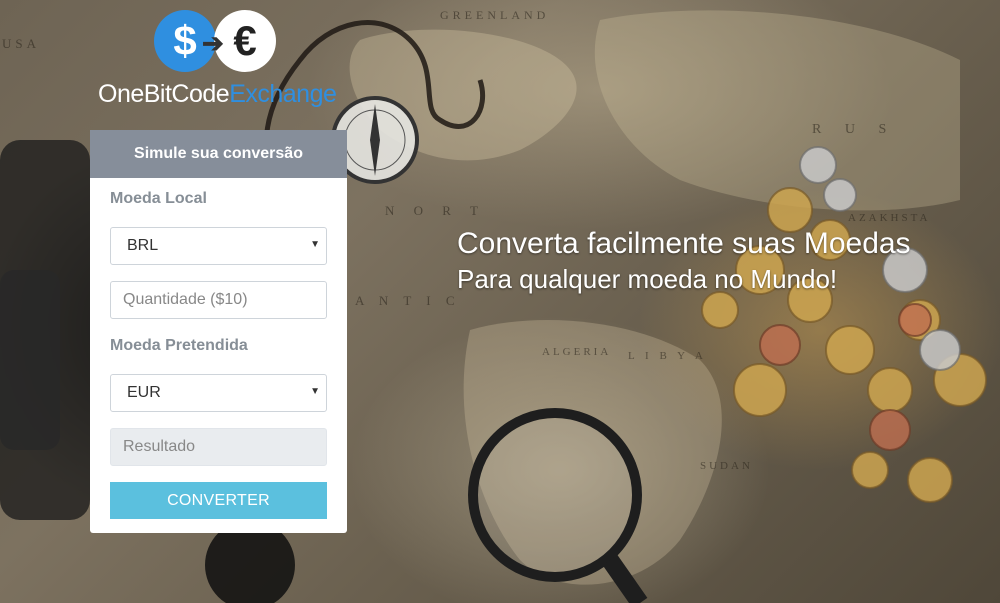 This screenshot has height=603, width=1000. What do you see at coordinates (21, 43) in the screenshot?
I see `map-label-usa: USA` at bounding box center [21, 43].